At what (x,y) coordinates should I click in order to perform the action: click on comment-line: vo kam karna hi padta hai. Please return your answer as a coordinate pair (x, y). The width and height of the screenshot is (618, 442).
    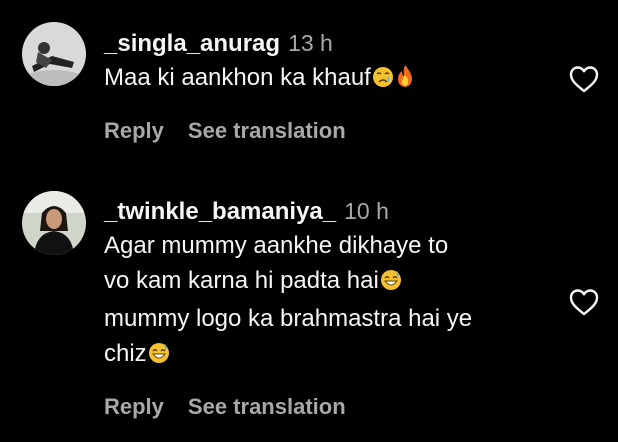
    Looking at the image, I should click on (241, 280).